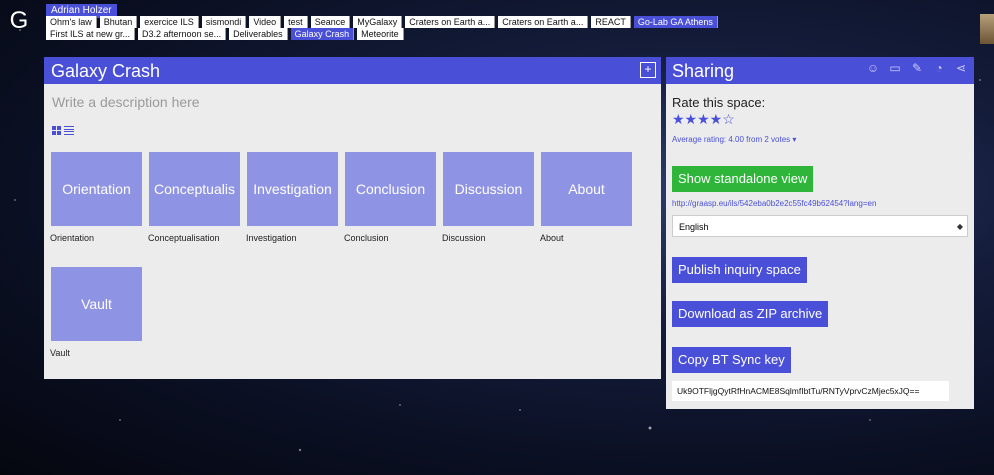 The height and width of the screenshot is (475, 994). I want to click on phase-tile-orientation: Orientation, so click(96, 189).